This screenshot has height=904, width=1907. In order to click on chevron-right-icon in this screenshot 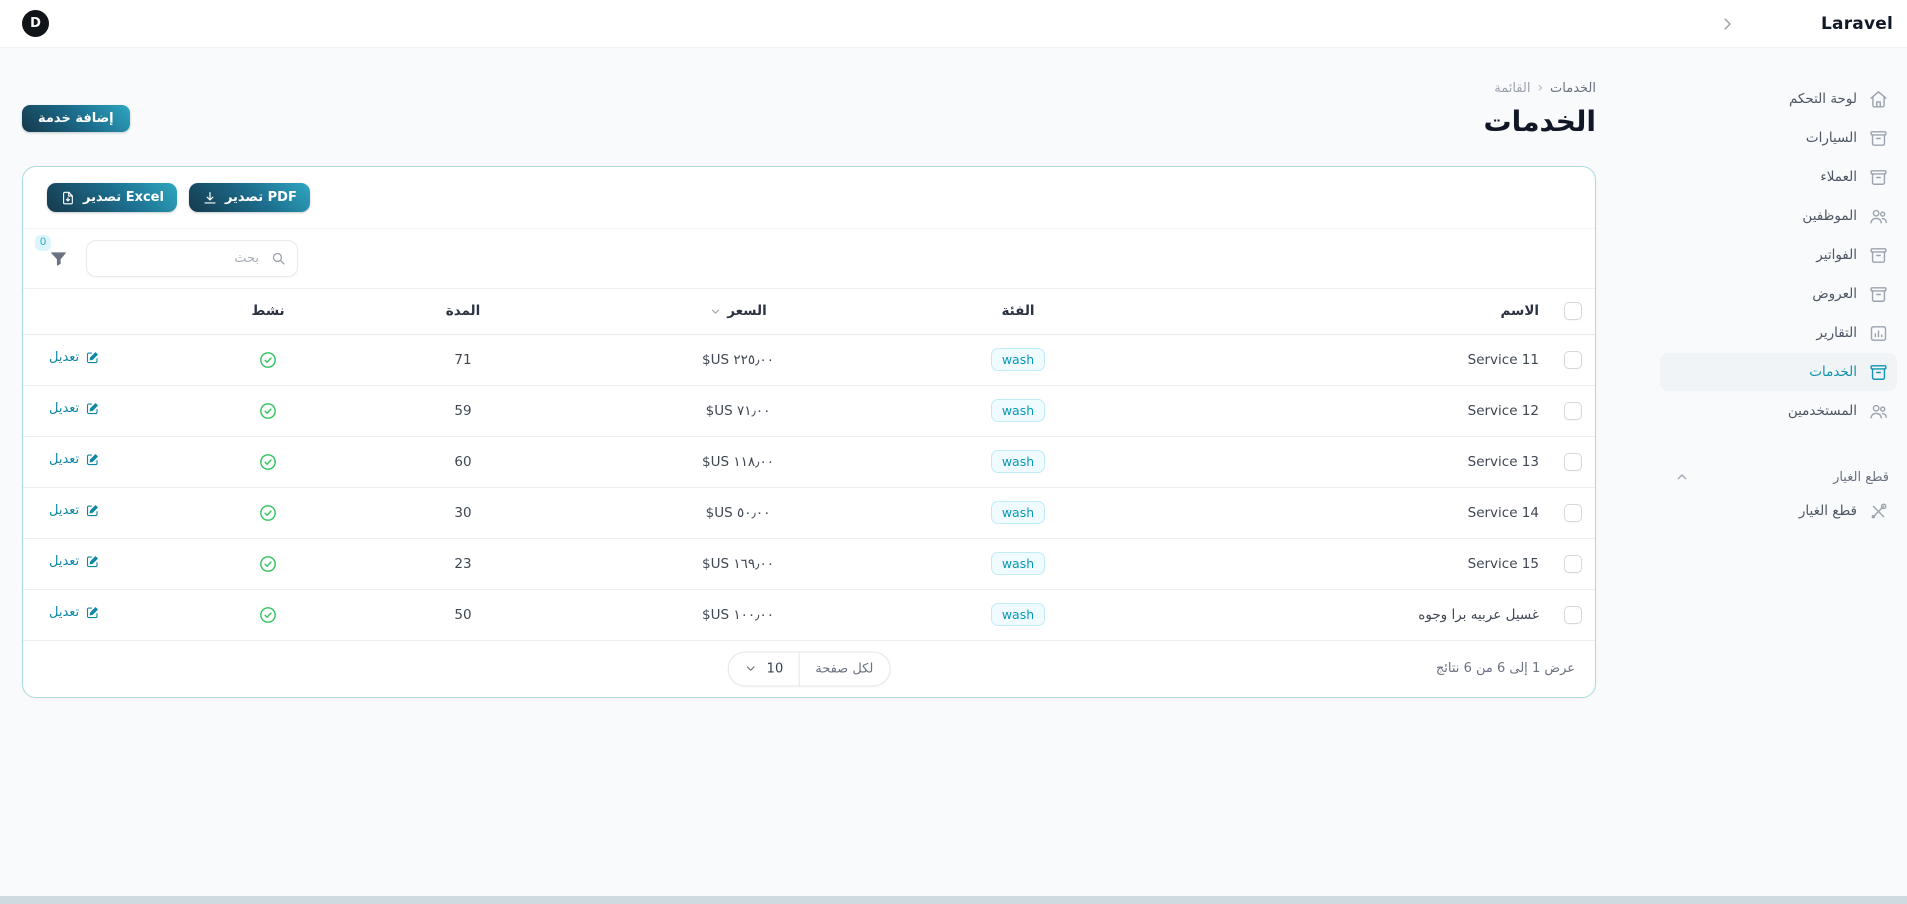, I will do `click(1727, 24)`.